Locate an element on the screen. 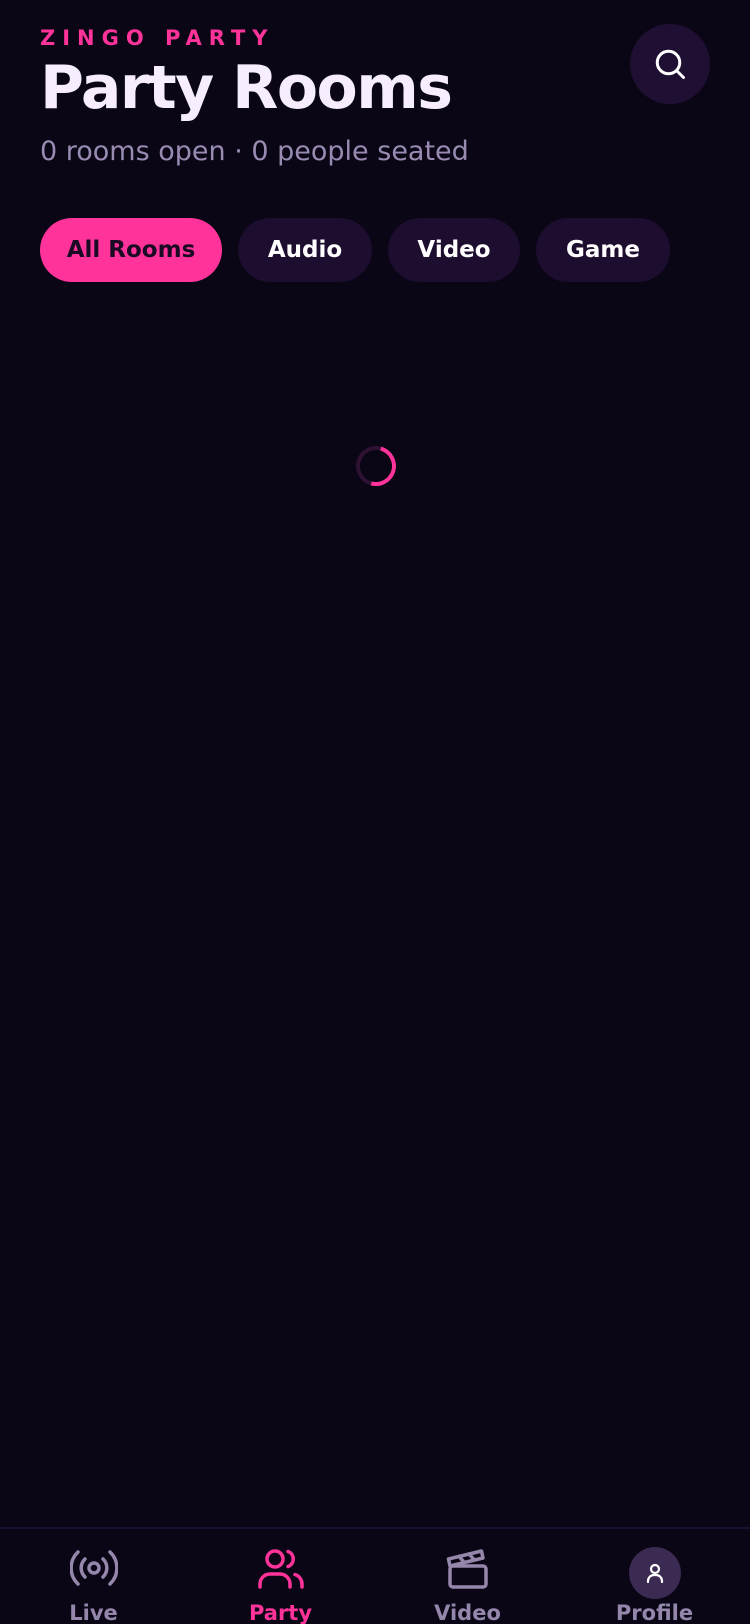 Image resolution: width=750 pixels, height=1624 pixels. filter-video: Video is located at coordinates (454, 250).